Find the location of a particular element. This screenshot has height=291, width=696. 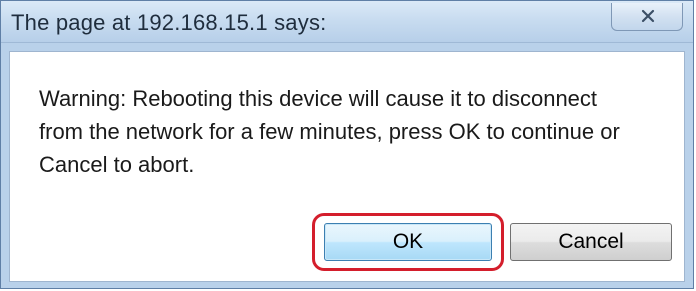

cancel-button: Cancel is located at coordinates (591, 242).